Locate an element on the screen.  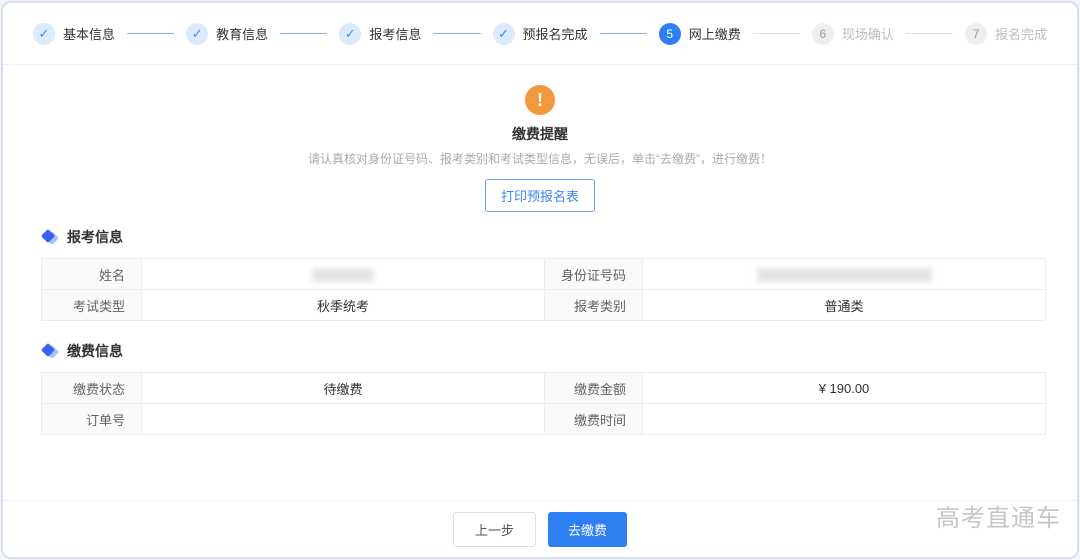
step-basic-info: ✓ 基本信息 is located at coordinates (74, 33).